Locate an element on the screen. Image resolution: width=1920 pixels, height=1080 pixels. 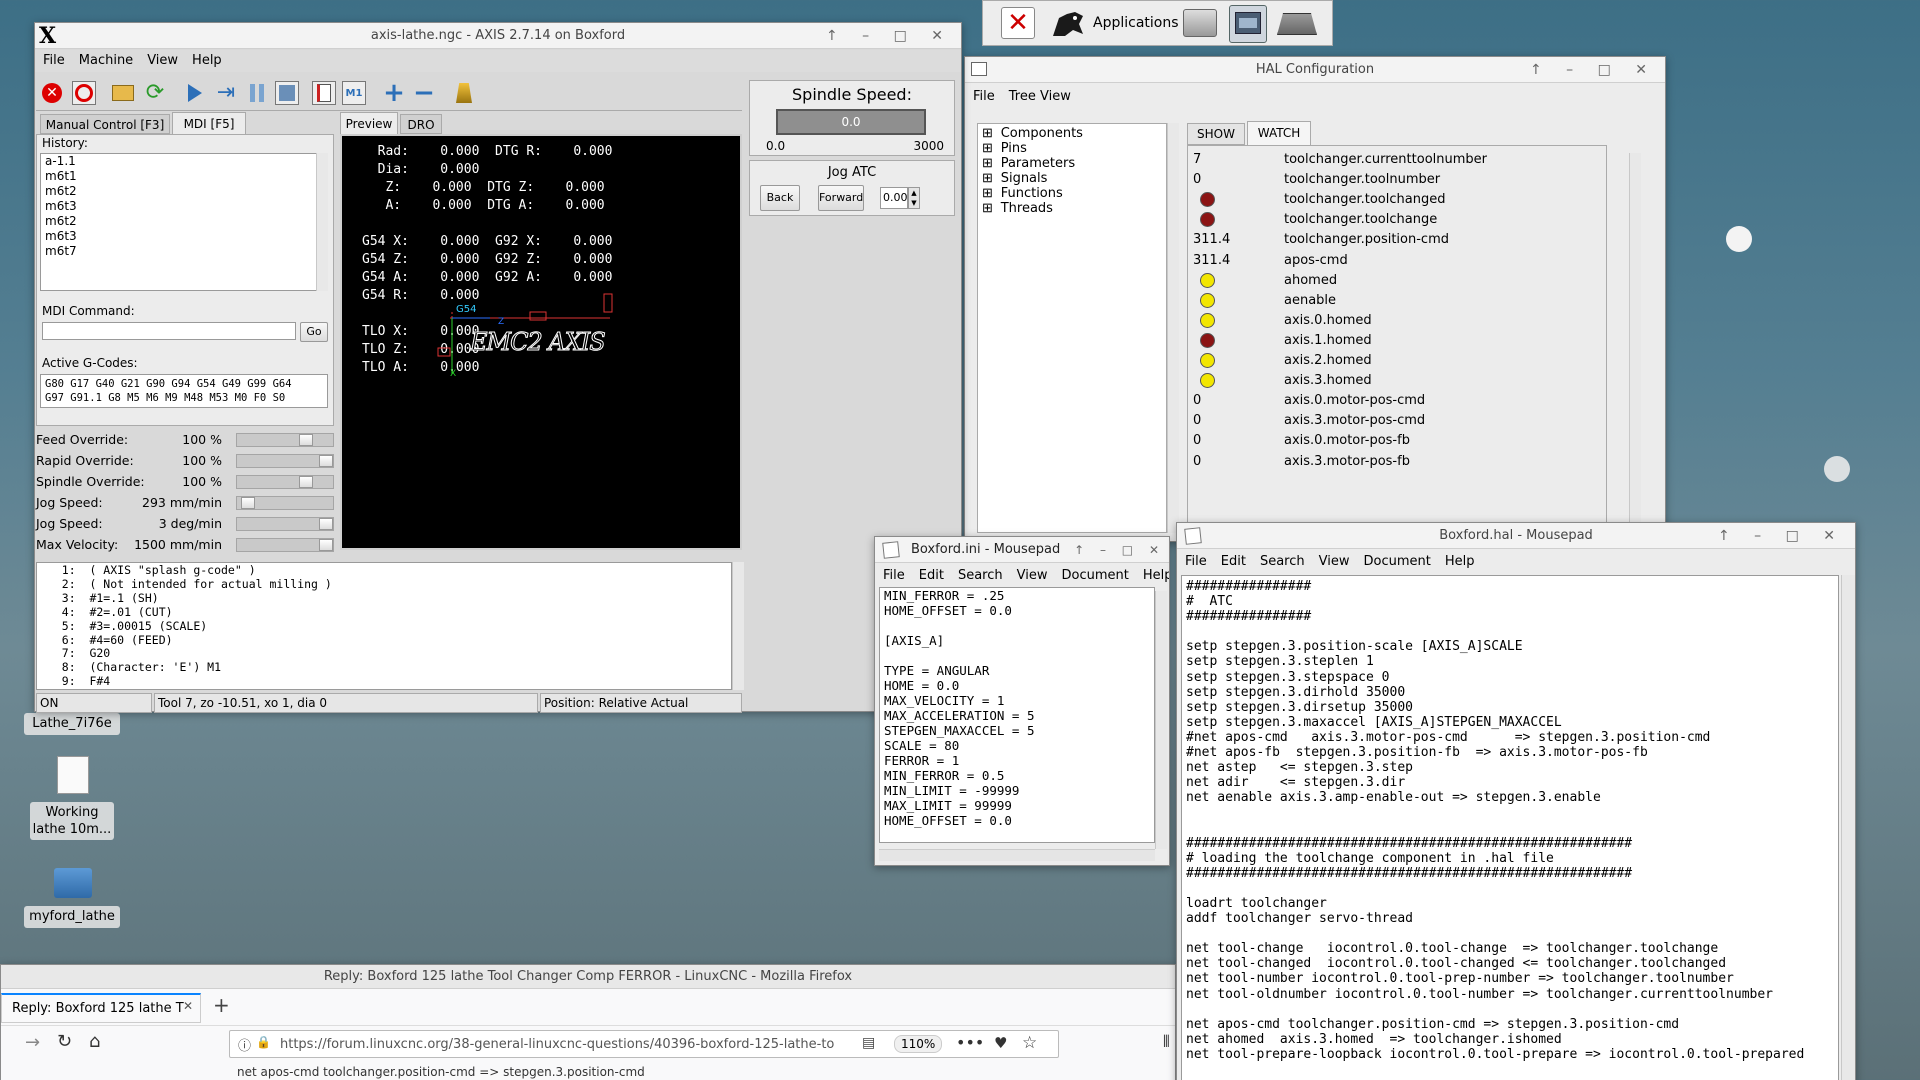
history-list: a-1.1 m6t1 m6t2 m6t3 m6t2 m6t3 m6t7 is located at coordinates (179, 222).